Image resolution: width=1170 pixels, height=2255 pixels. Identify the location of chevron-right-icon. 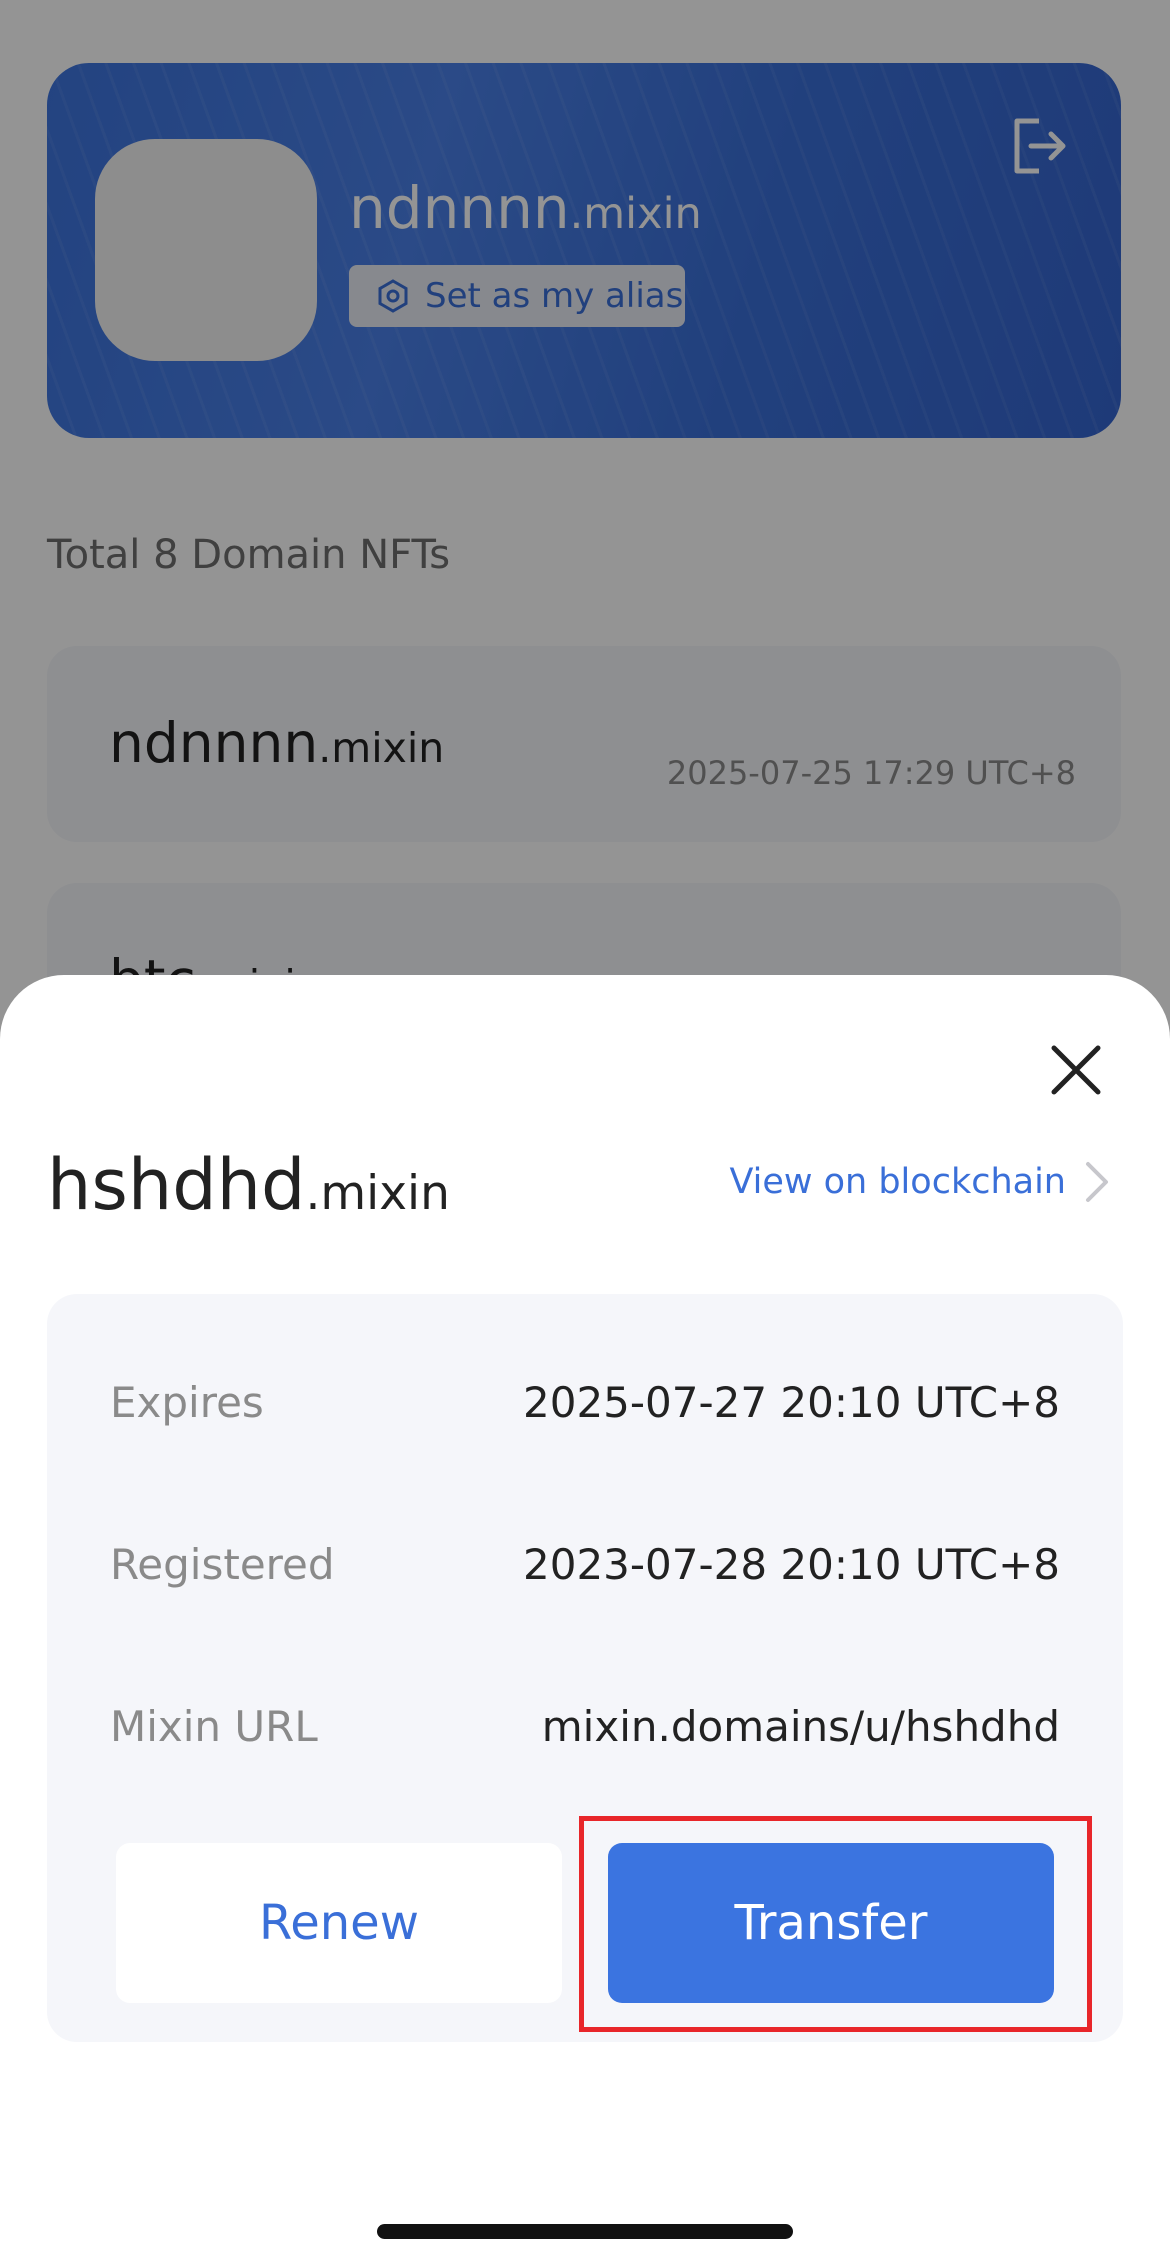
(1097, 1182).